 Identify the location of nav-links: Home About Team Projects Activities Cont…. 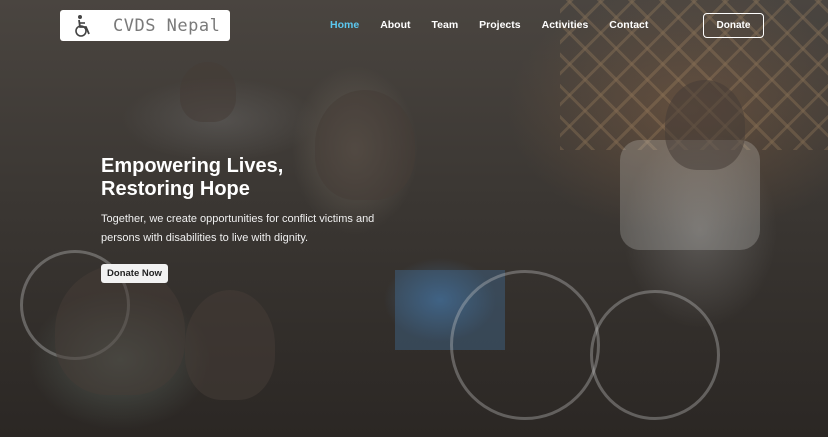
(499, 25).